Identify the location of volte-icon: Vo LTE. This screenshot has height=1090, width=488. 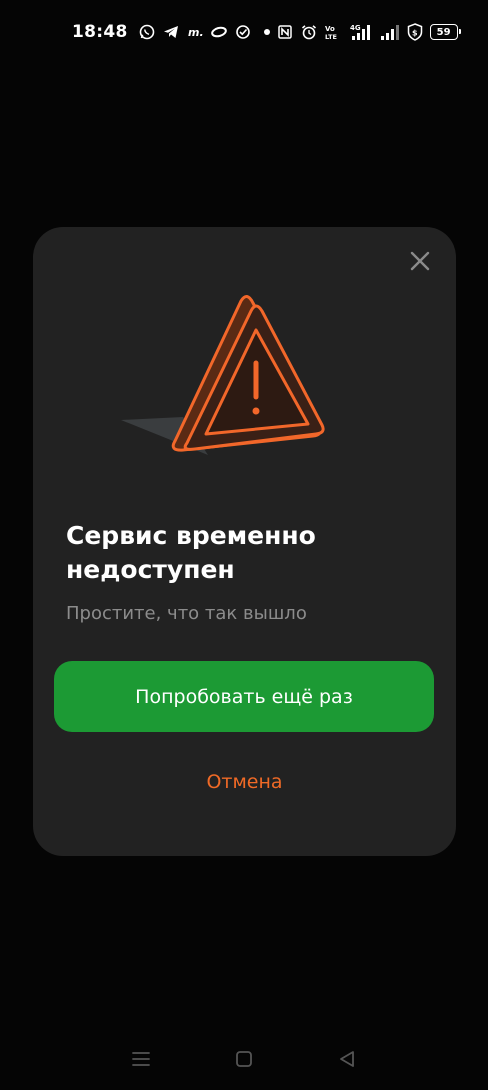
(334, 32).